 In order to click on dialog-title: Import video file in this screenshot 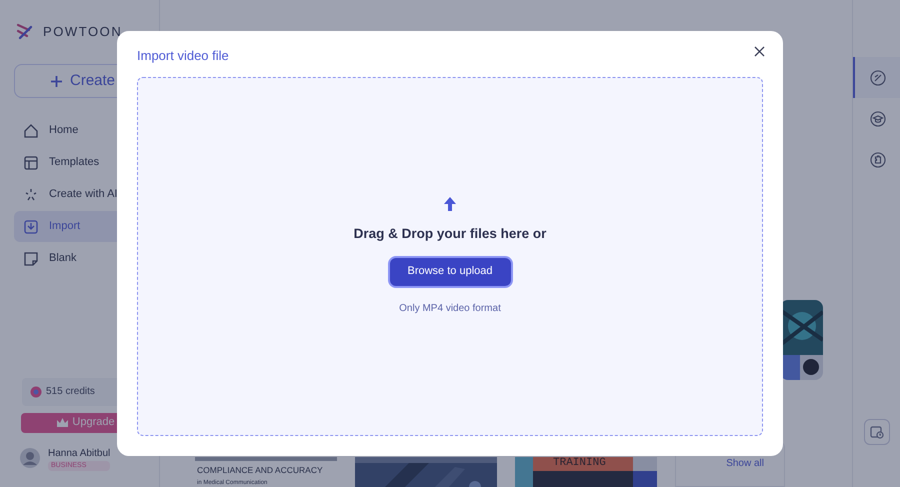, I will do `click(183, 56)`.